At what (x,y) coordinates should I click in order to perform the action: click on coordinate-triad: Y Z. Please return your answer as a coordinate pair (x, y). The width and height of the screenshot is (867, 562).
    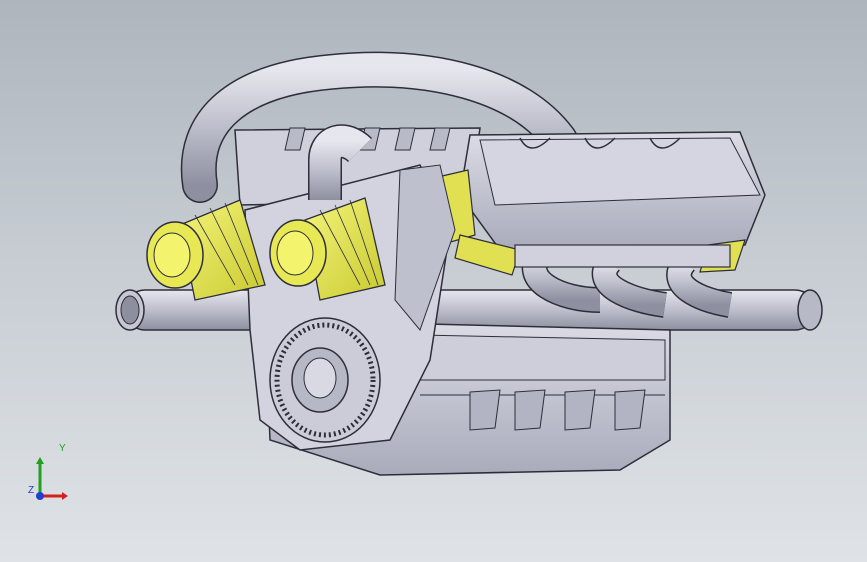
    Looking at the image, I should click on (52, 475).